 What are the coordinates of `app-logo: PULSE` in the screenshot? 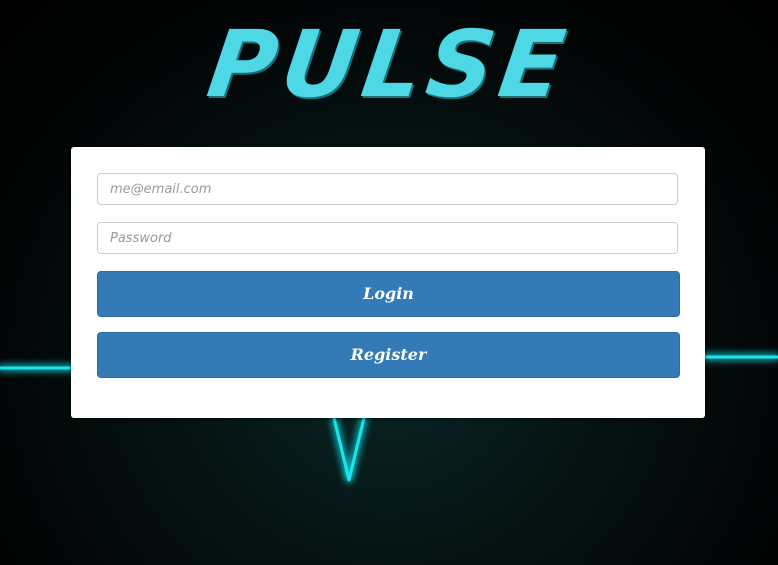 It's located at (389, 64).